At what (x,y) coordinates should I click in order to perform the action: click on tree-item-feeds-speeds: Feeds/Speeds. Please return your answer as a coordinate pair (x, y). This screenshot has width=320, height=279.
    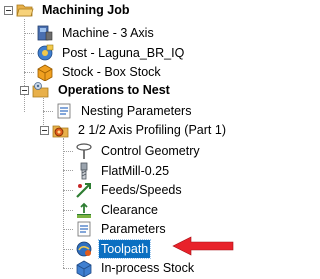
    Looking at the image, I should click on (129, 190).